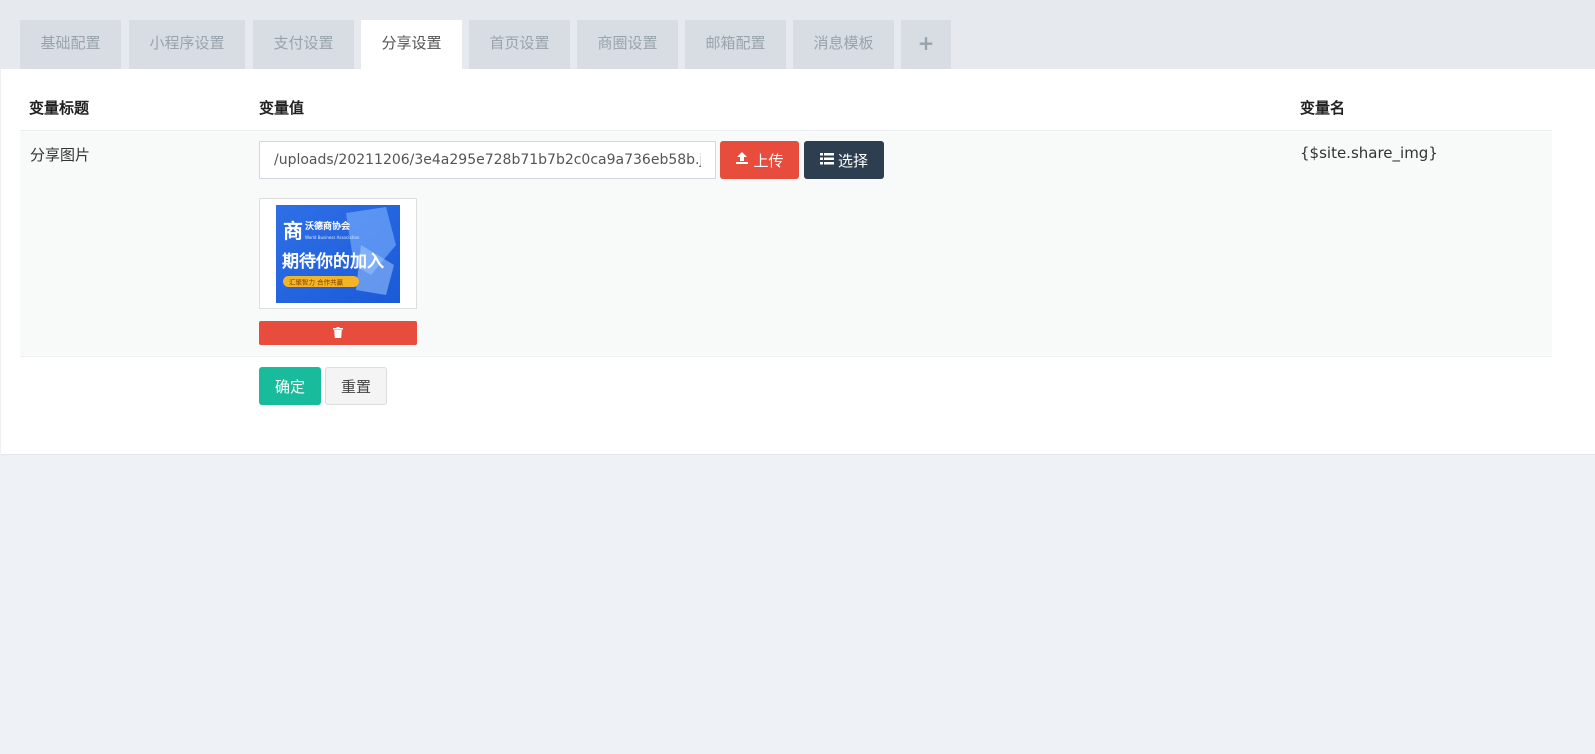 The width and height of the screenshot is (1595, 754). I want to click on upload-button: 上传, so click(759, 160).